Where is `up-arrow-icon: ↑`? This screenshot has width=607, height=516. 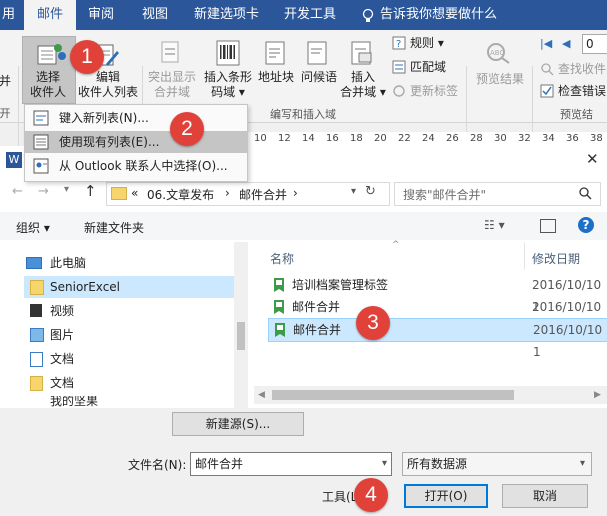 up-arrow-icon: ↑ is located at coordinates (90, 191).